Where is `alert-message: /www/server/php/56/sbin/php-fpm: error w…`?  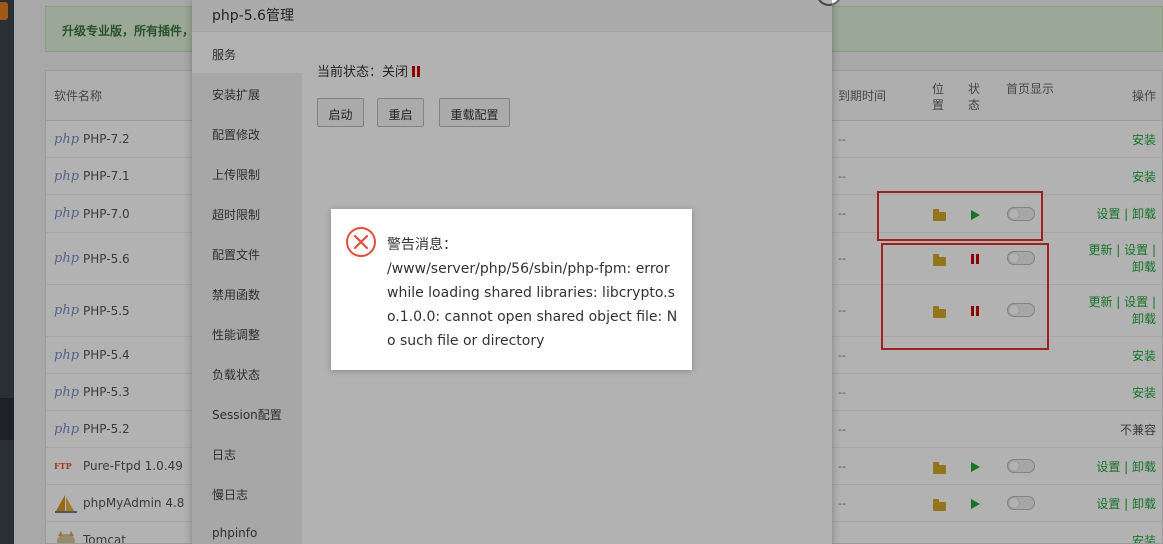
alert-message: /www/server/php/56/sbin/php-fpm: error w… is located at coordinates (532, 305).